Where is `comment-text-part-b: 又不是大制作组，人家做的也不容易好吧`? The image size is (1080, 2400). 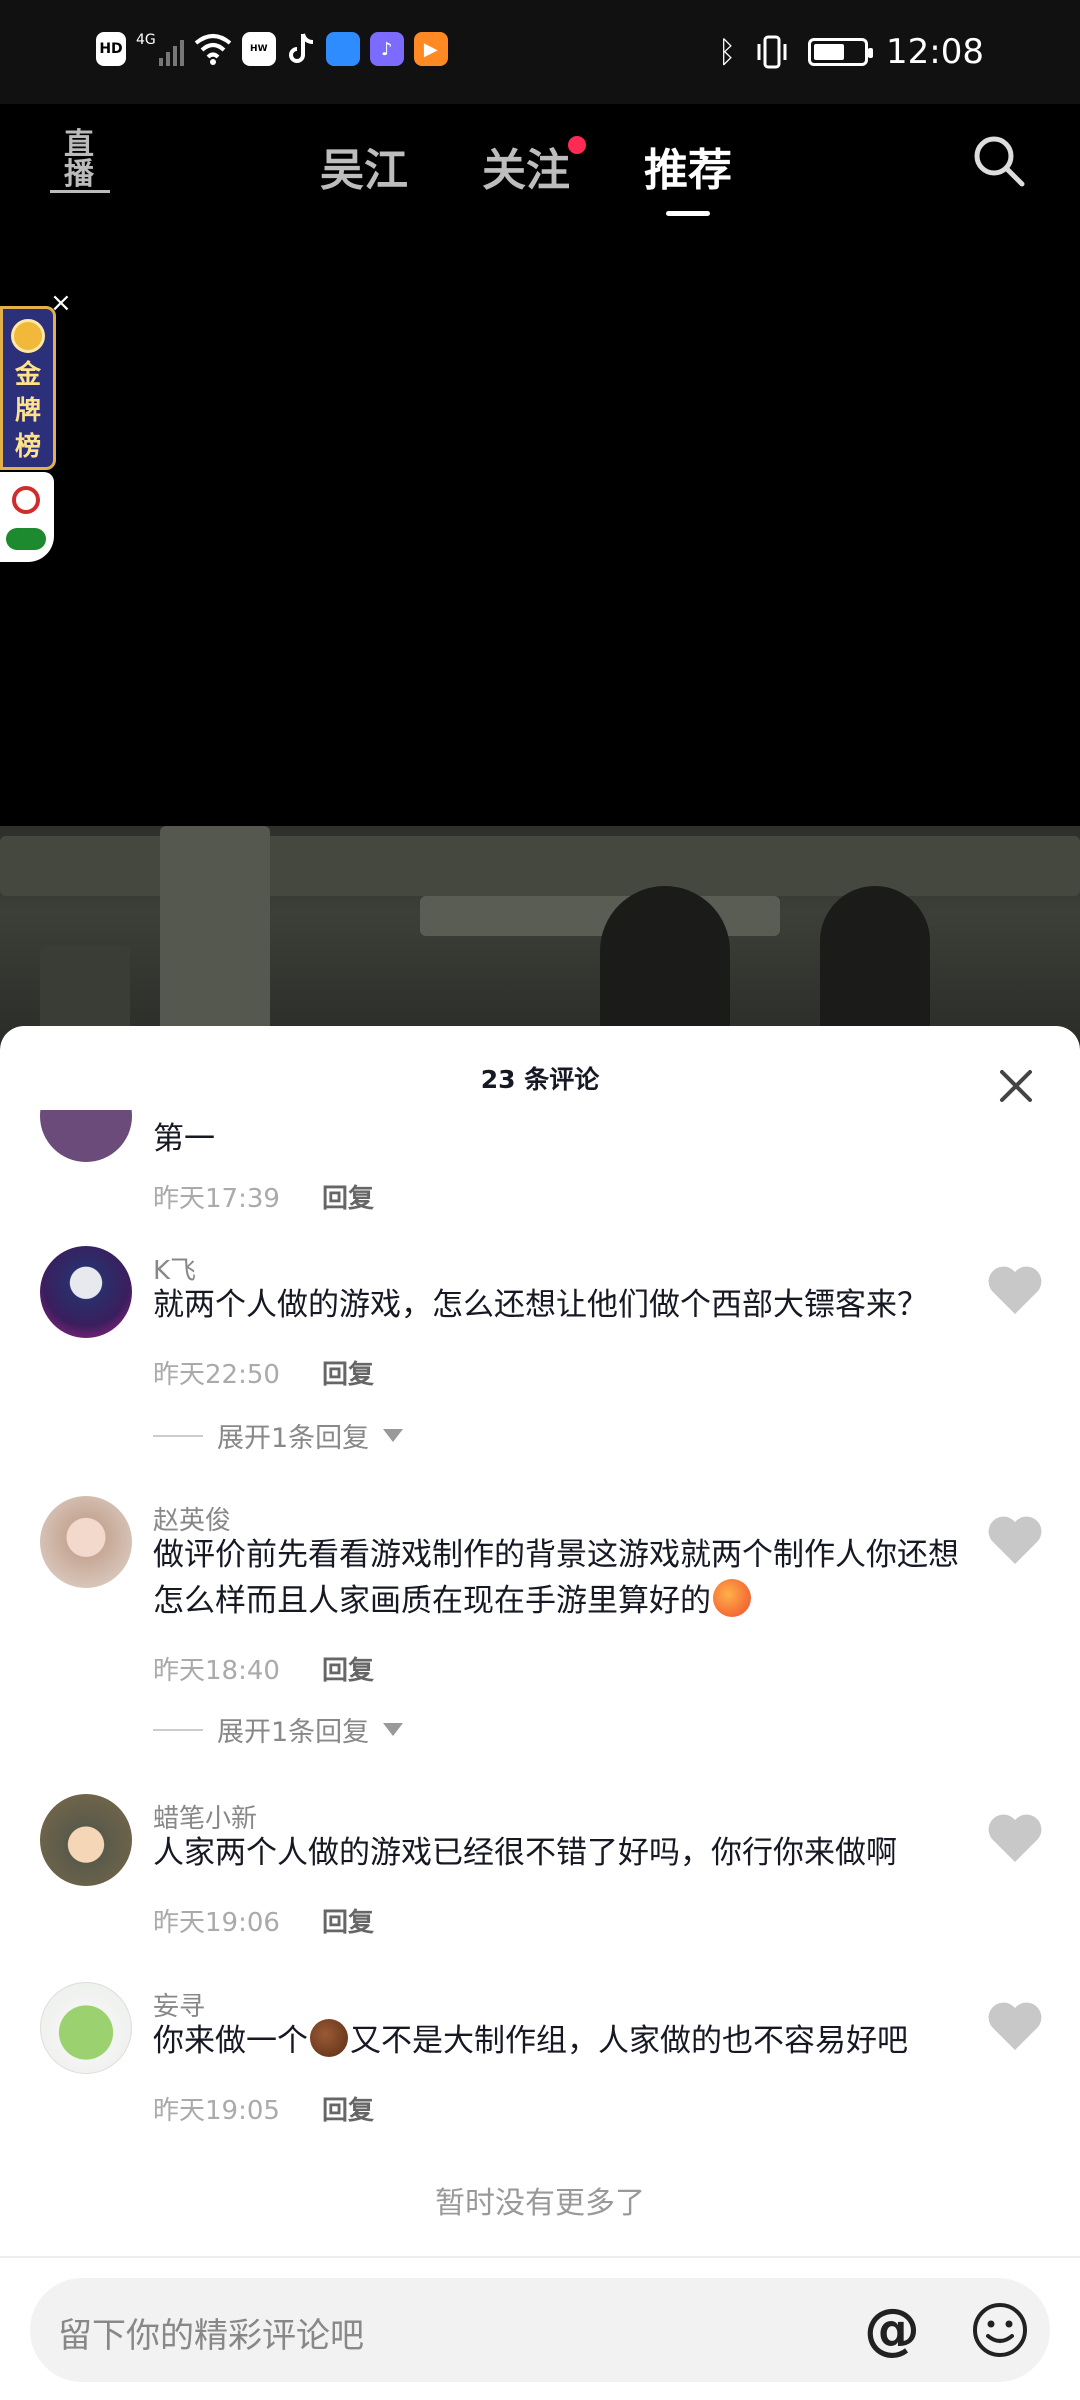
comment-text-part-b: 又不是大制作组，人家做的也不容易好吧 is located at coordinates (629, 2041).